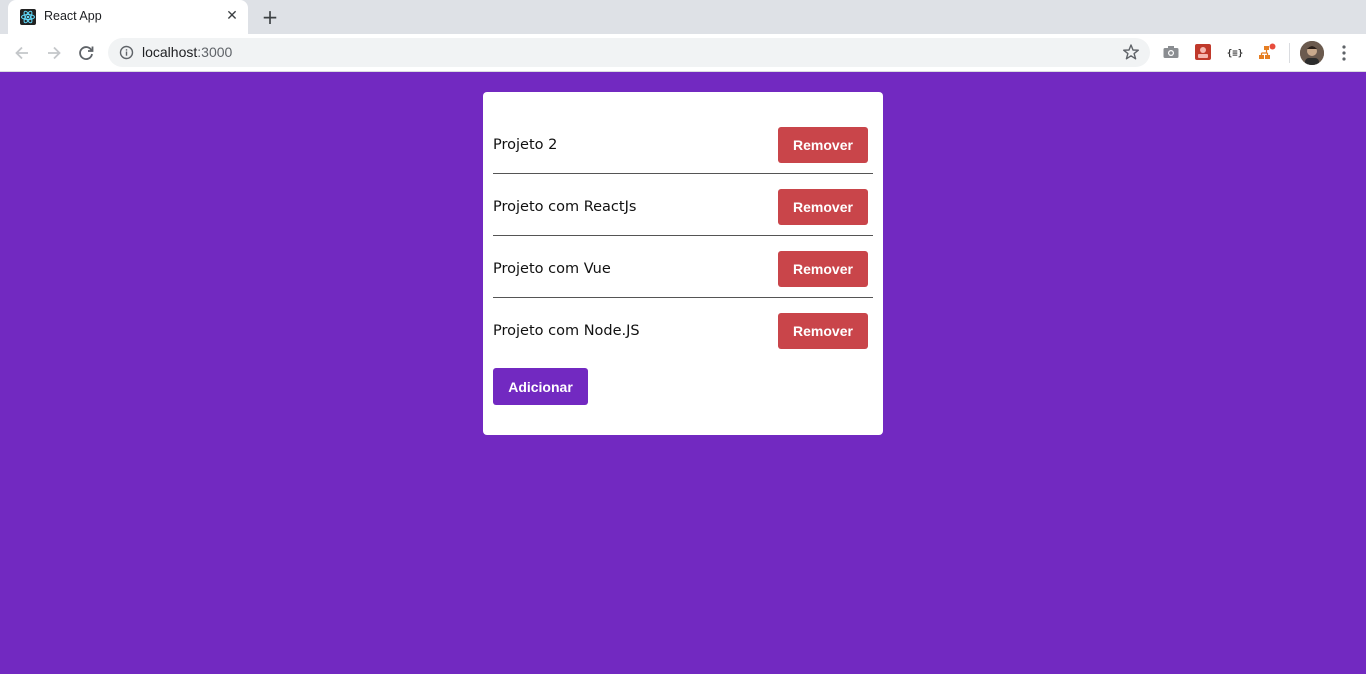 This screenshot has width=1366, height=674. Describe the element at coordinates (170, 52) in the screenshot. I see `url-host: localhost` at that location.